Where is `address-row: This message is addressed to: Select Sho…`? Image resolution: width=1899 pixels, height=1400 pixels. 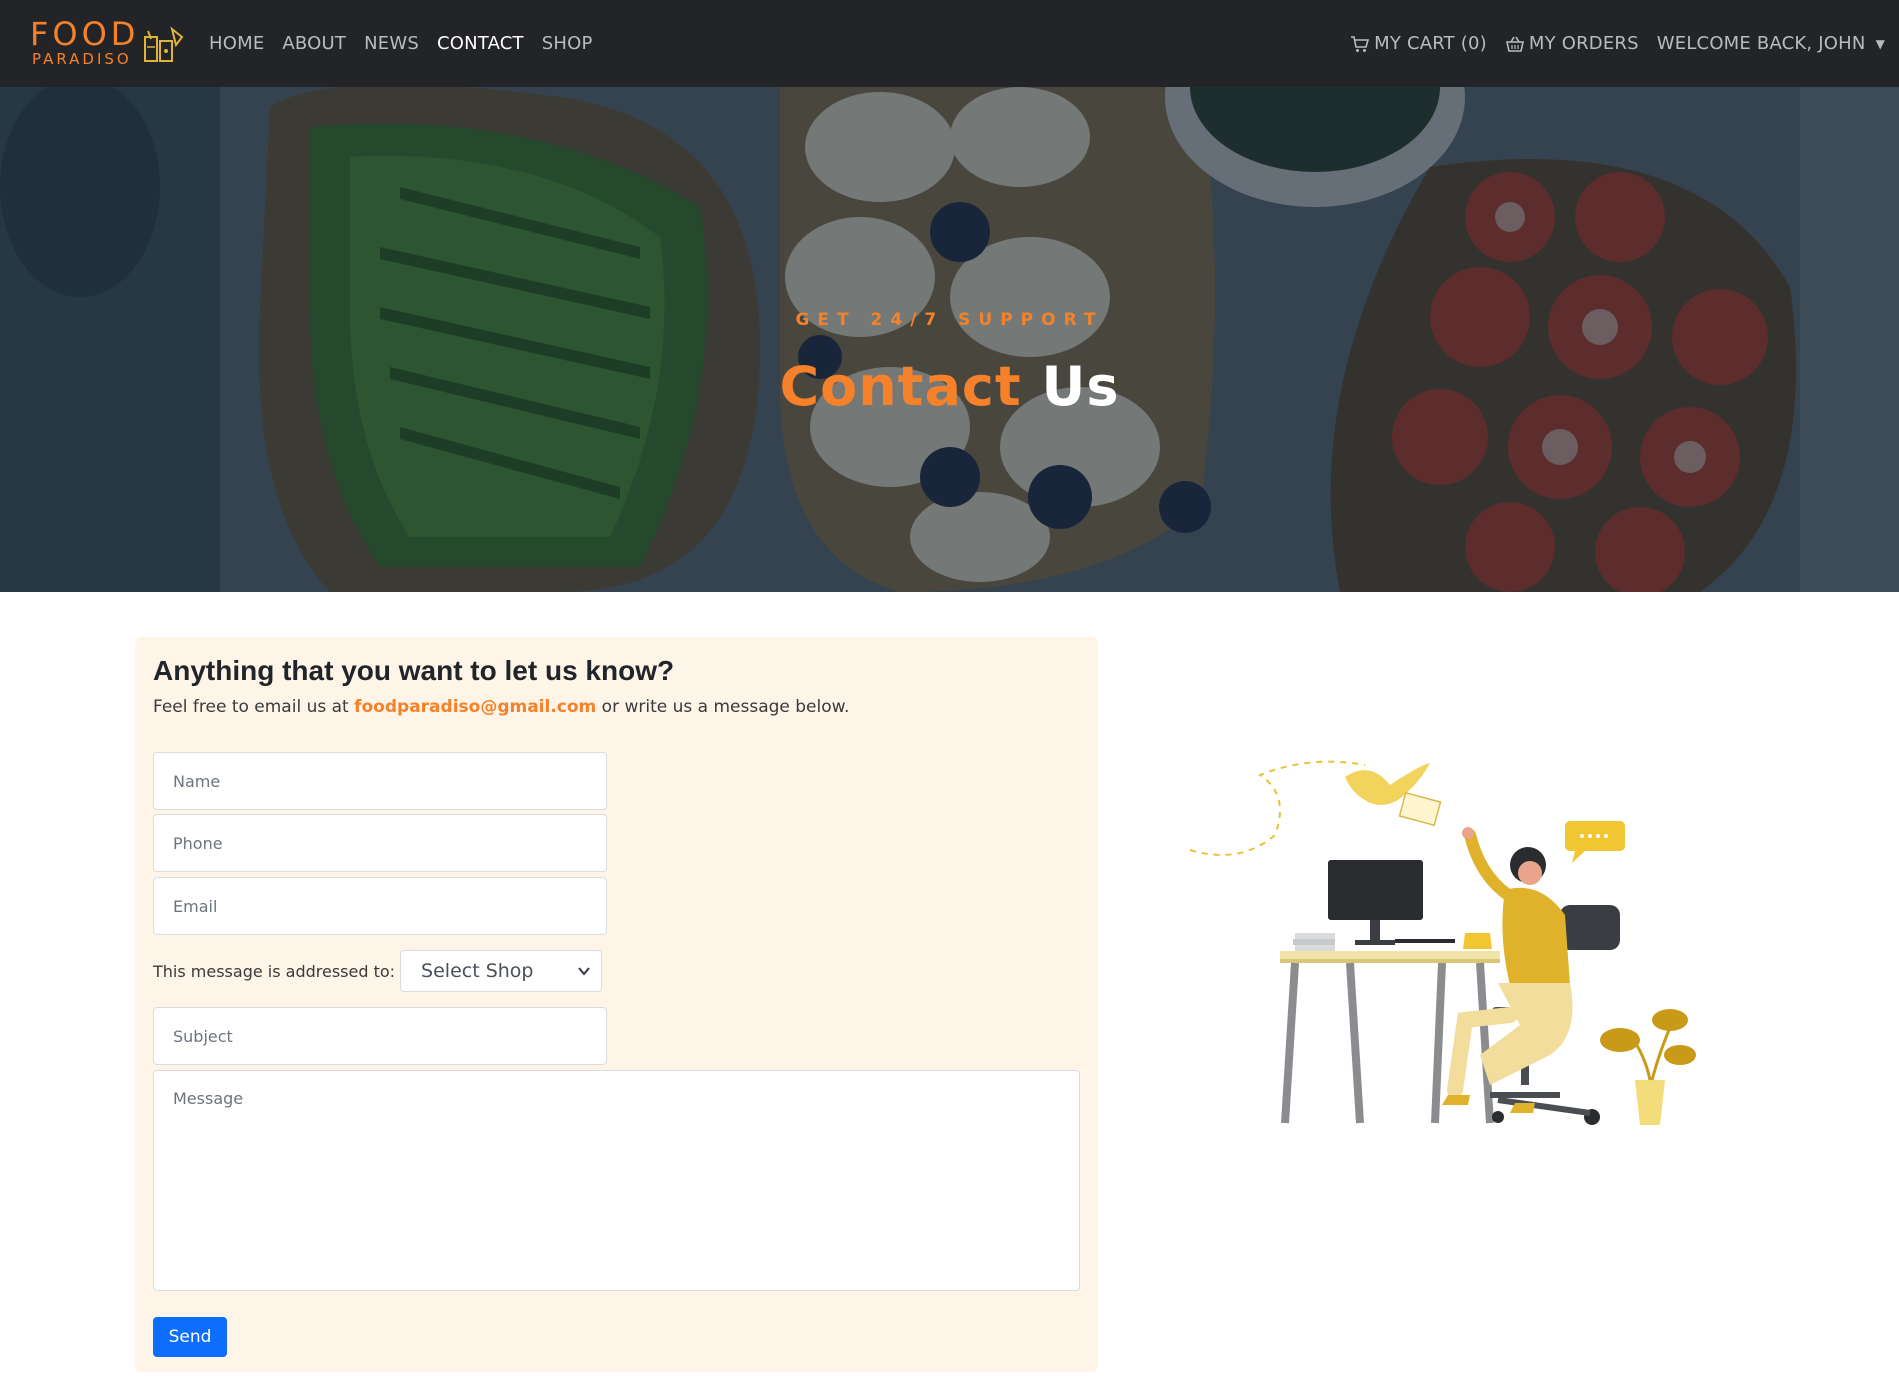
address-row: This message is addressed to: Select Sho… is located at coordinates (378, 971).